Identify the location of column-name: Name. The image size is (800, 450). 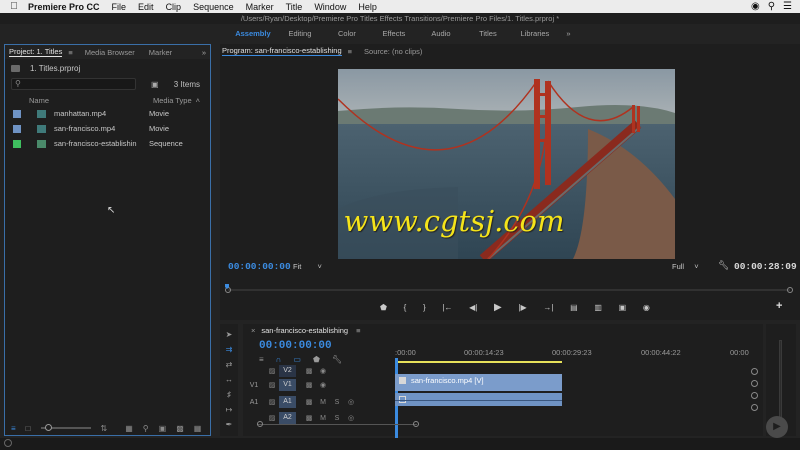
(91, 100).